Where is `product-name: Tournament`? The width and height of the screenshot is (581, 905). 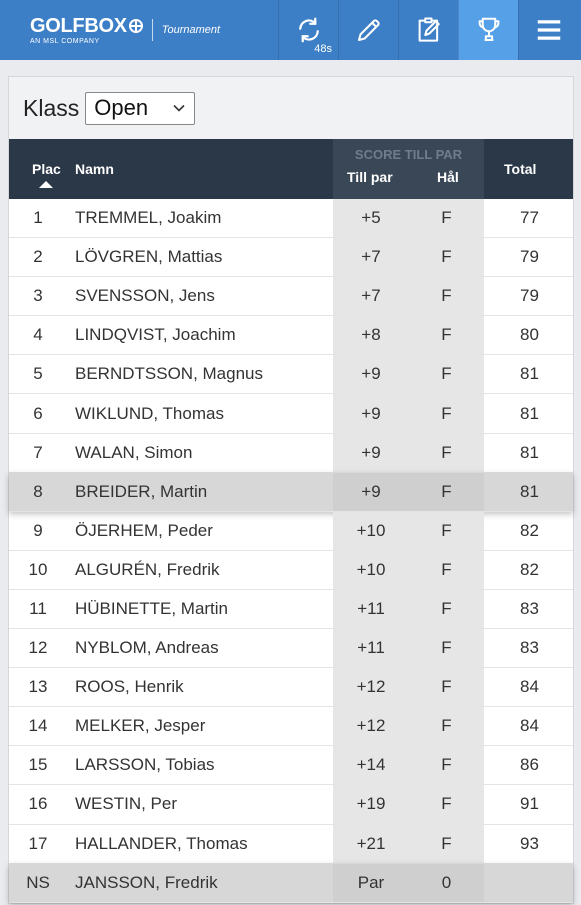
product-name: Tournament is located at coordinates (191, 30).